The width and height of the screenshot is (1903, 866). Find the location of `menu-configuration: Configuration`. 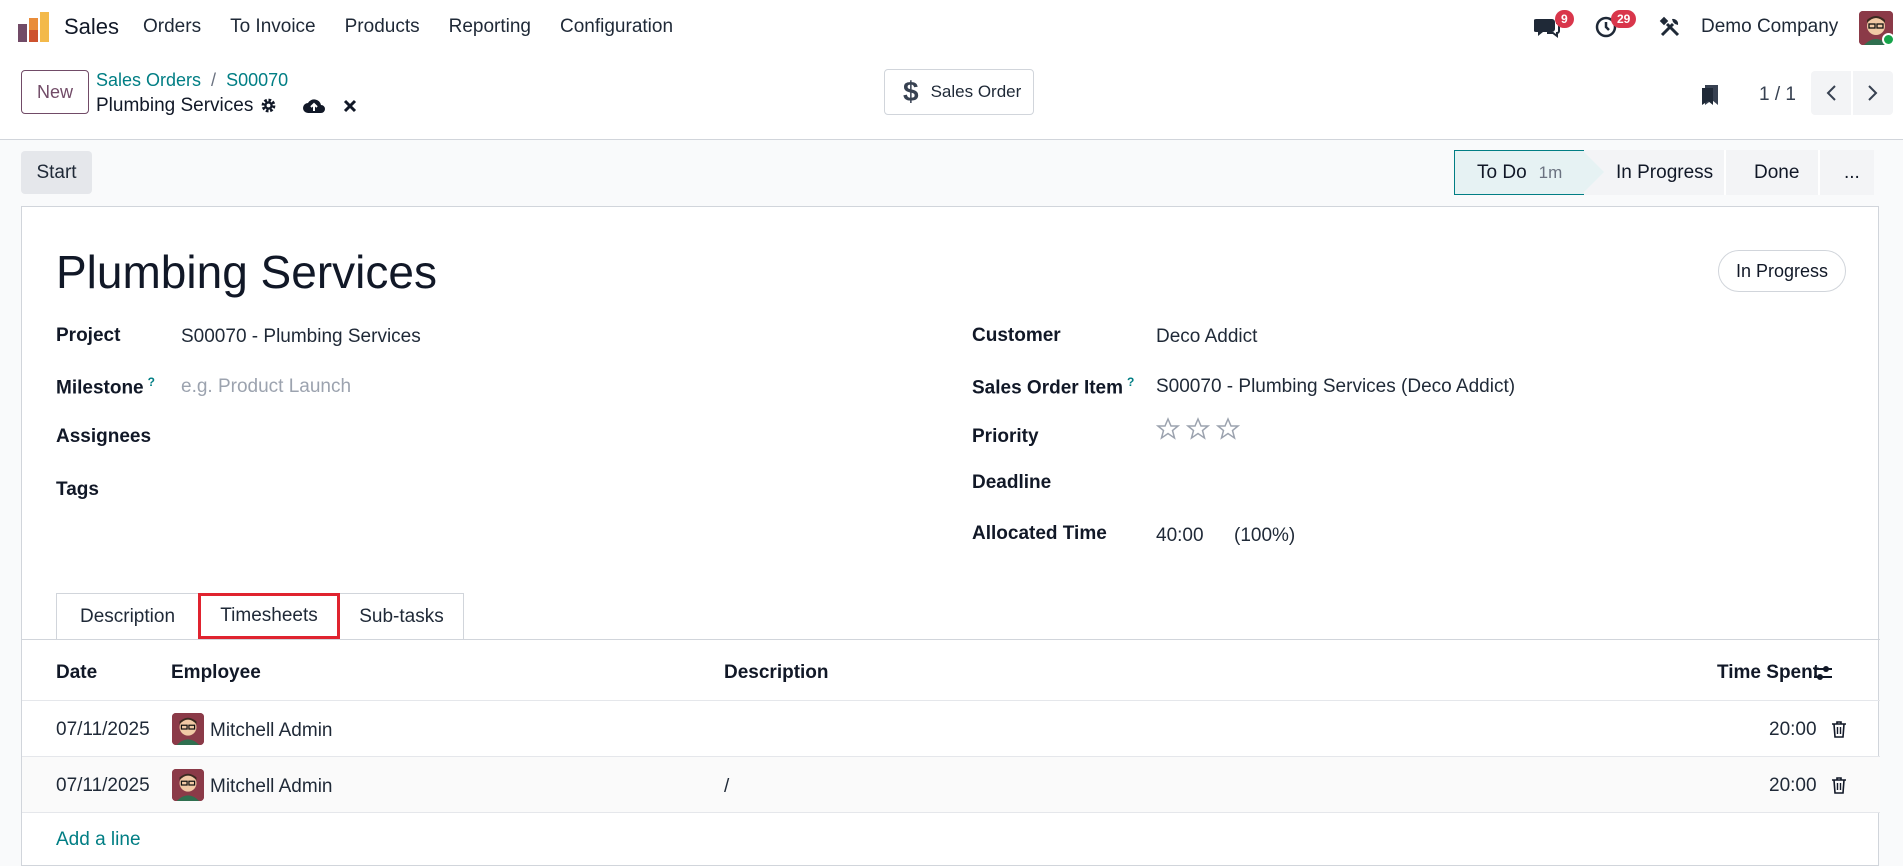

menu-configuration: Configuration is located at coordinates (616, 27).